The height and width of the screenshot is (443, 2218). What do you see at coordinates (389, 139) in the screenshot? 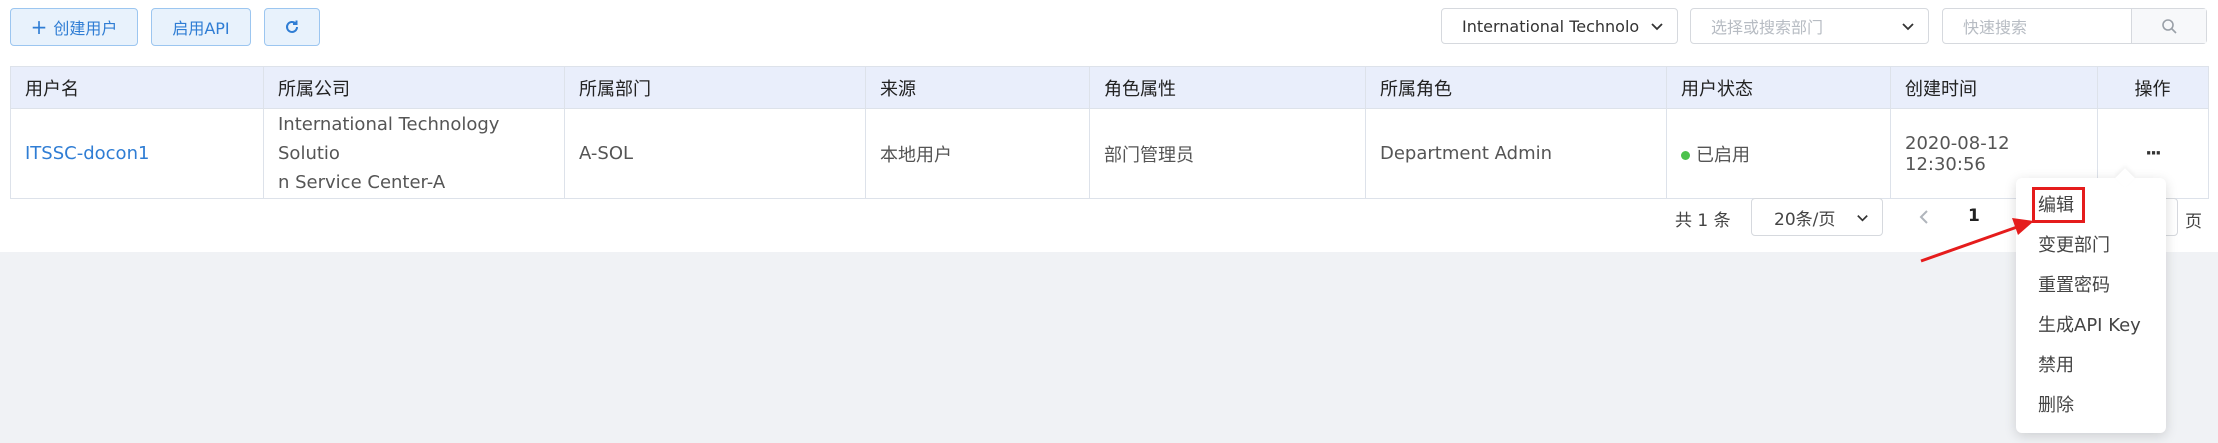
I see `company-line-1: International Technology Solutio` at bounding box center [389, 139].